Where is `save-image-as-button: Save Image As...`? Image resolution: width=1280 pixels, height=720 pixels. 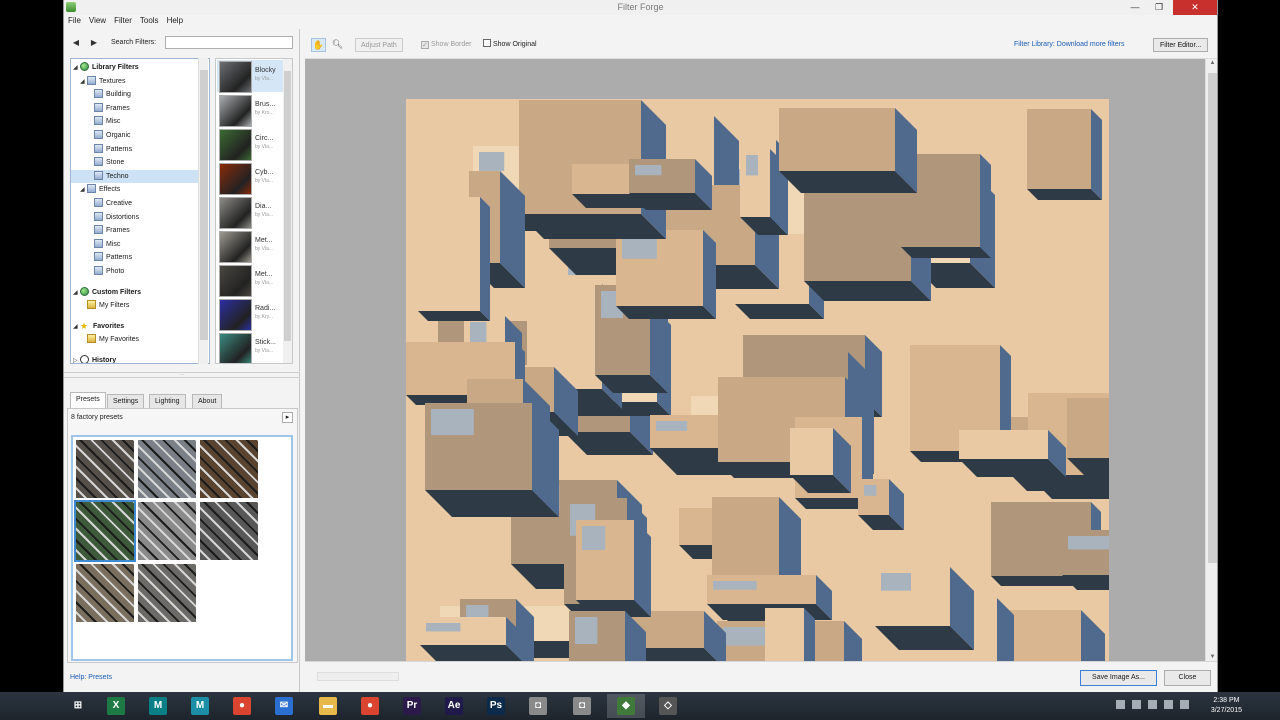
save-image-as-button: Save Image As... is located at coordinates (1118, 678).